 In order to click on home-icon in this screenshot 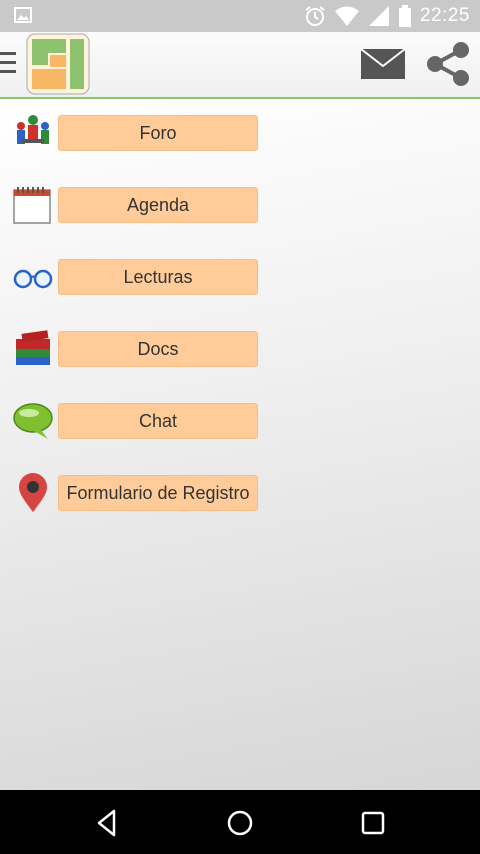, I will do `click(240, 823)`.